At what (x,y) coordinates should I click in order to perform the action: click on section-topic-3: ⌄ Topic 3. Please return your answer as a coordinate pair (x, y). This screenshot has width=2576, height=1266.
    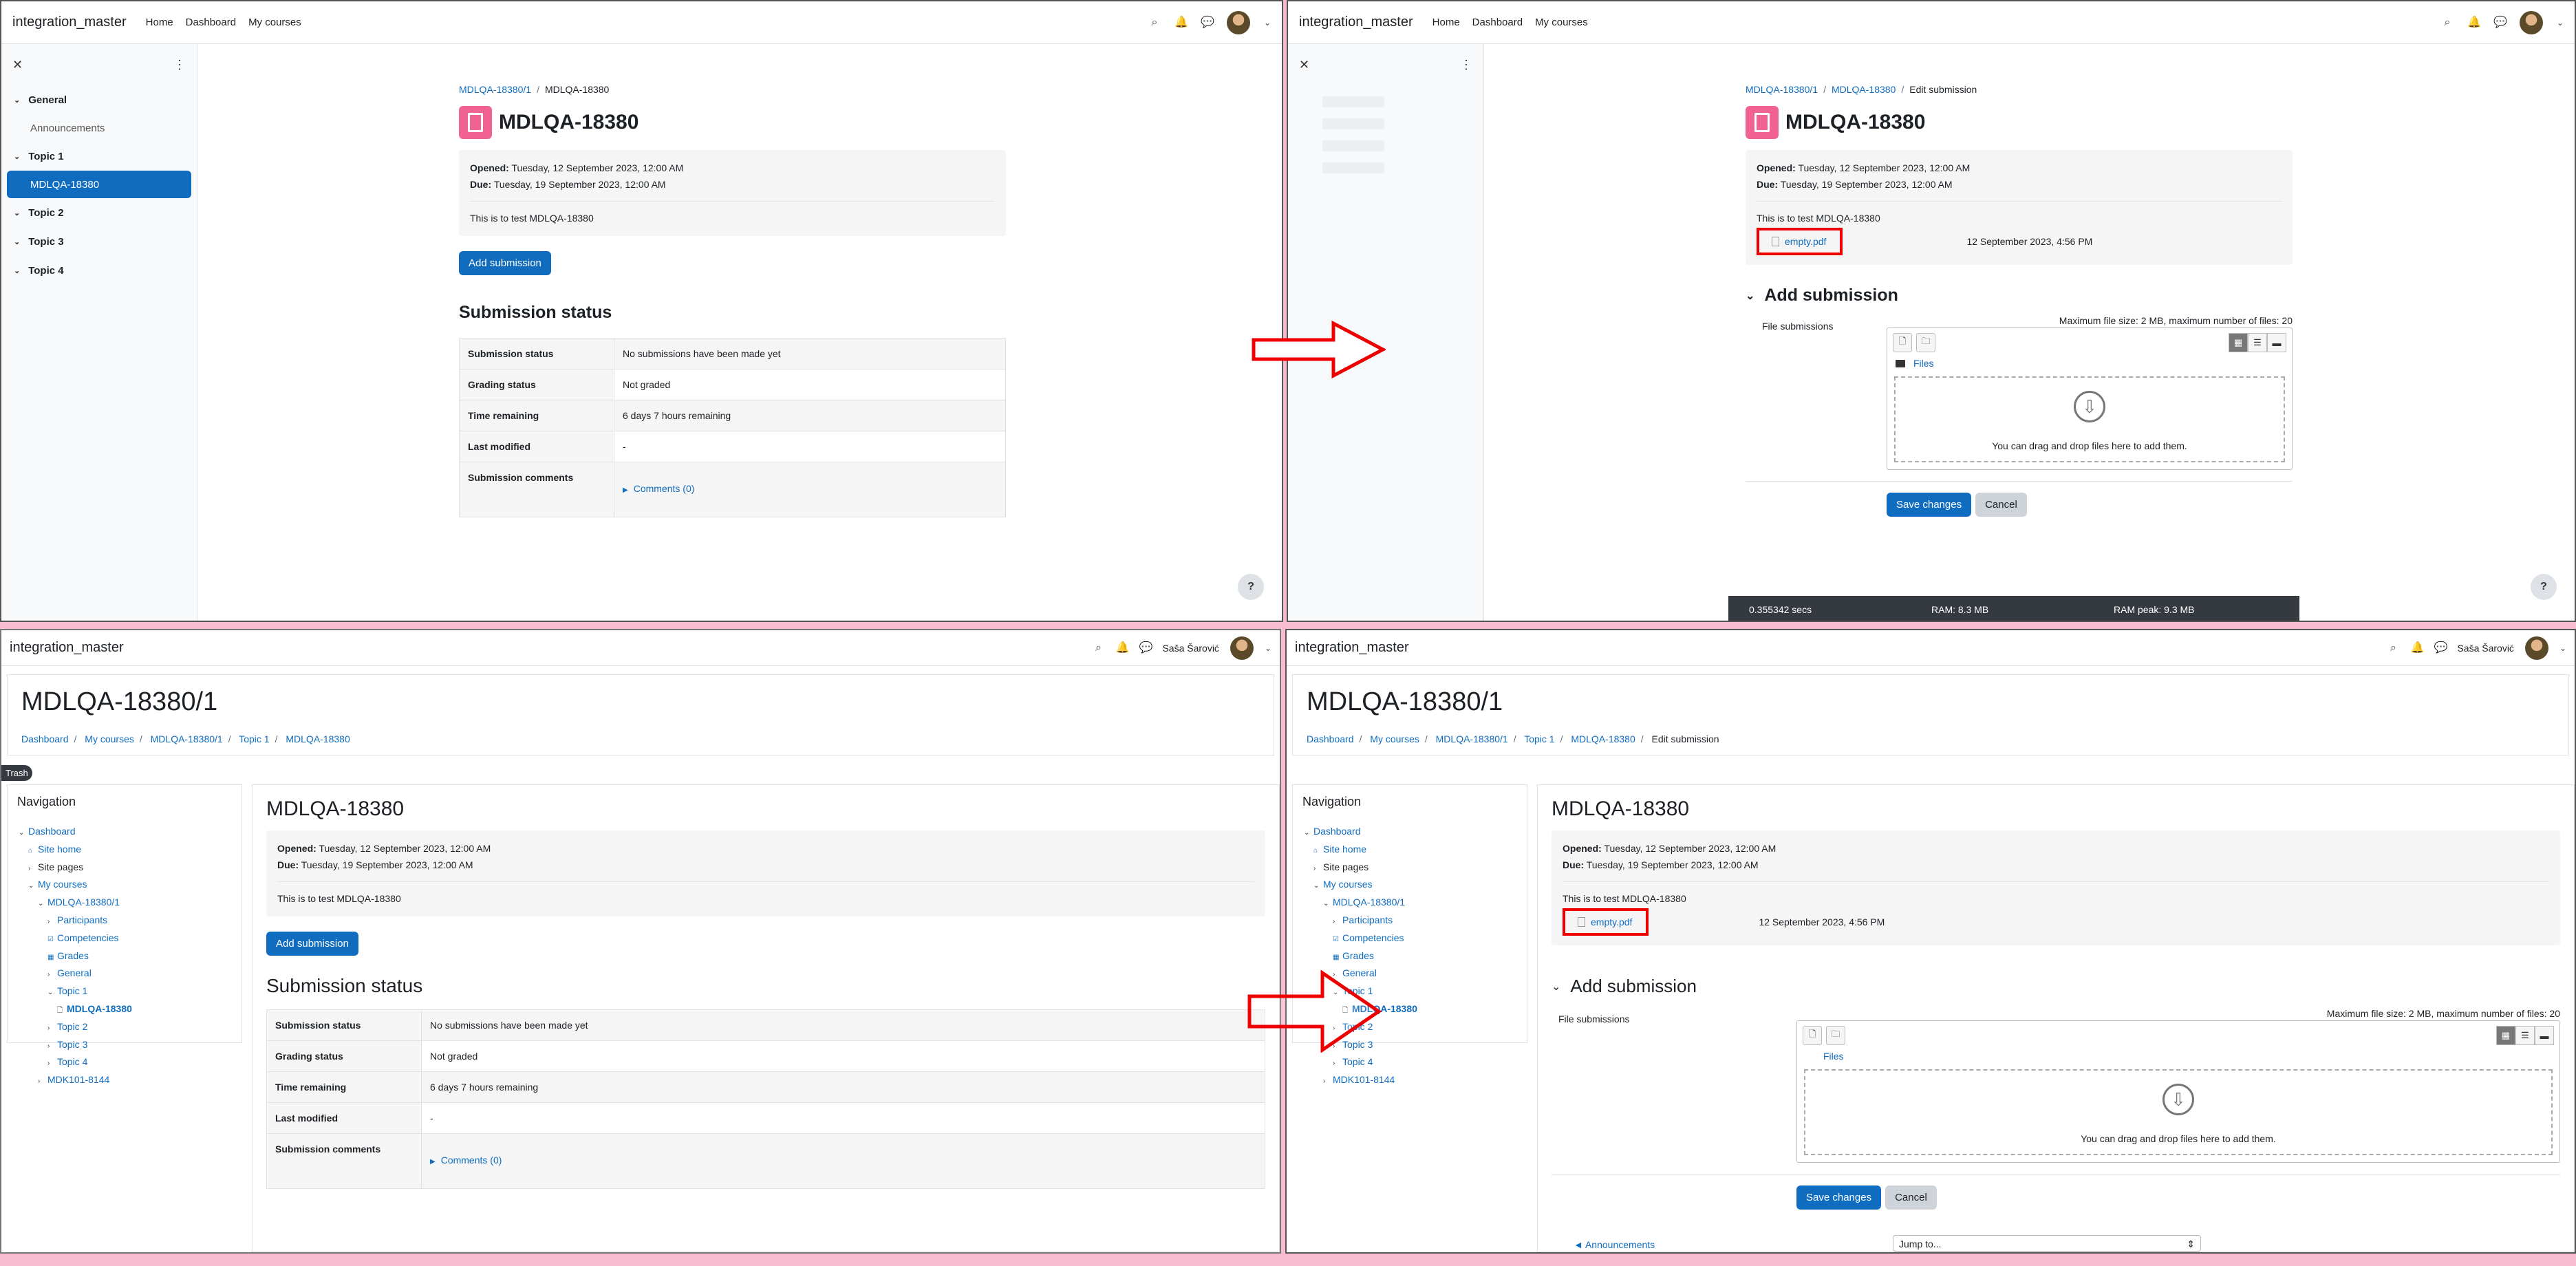
    Looking at the image, I should click on (99, 241).